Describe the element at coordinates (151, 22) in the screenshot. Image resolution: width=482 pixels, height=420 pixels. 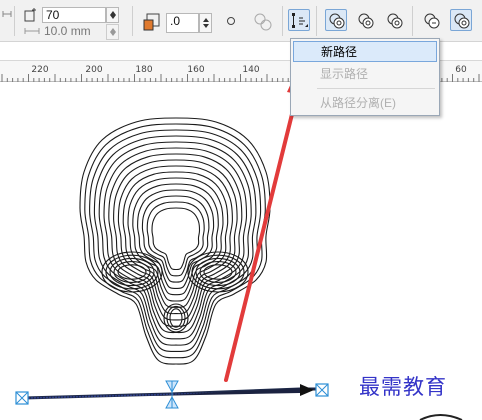
I see `blend-rotation-icon` at that location.